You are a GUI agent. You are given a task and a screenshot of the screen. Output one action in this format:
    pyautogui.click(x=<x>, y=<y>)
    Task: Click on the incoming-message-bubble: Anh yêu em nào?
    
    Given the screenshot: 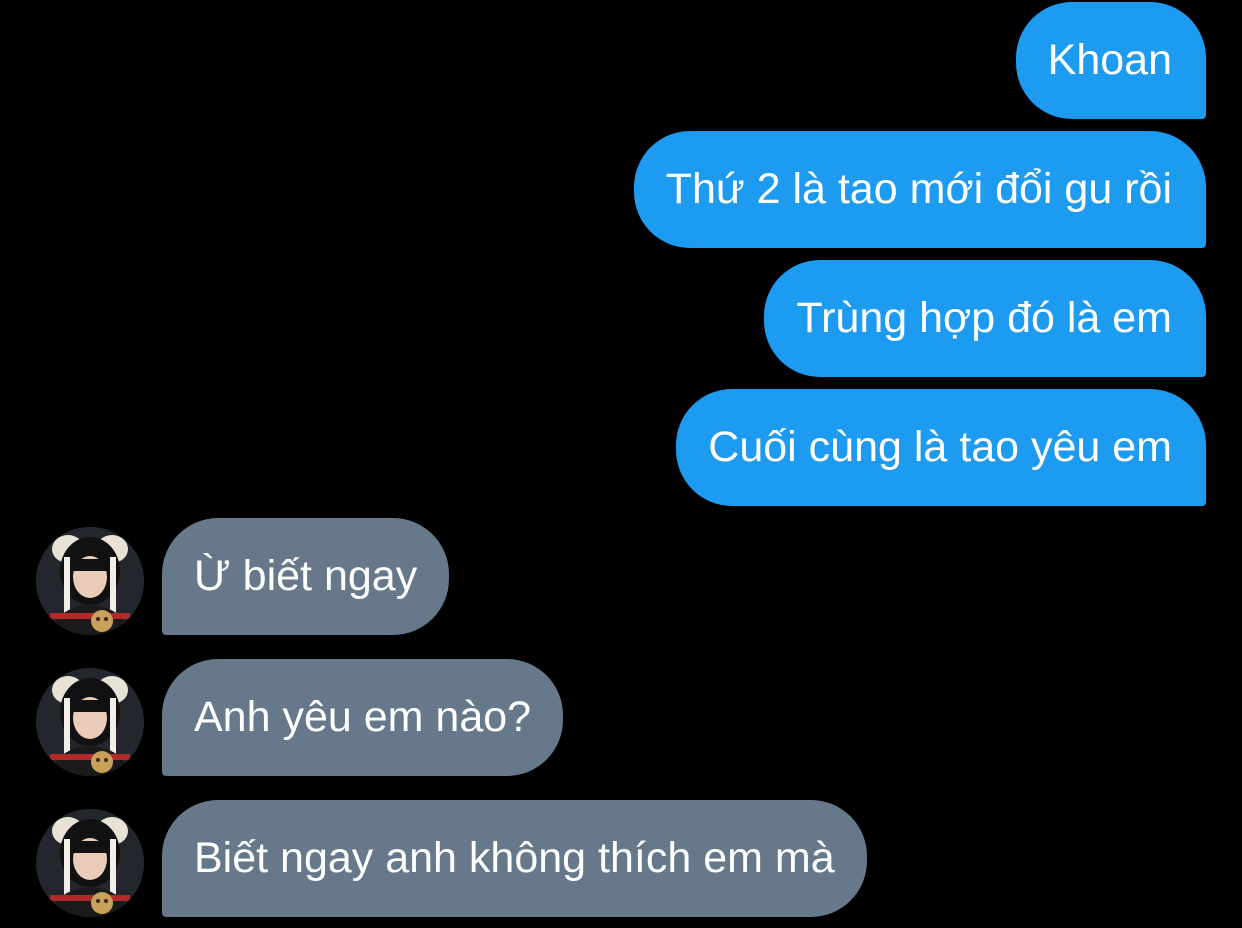 What is the action you would take?
    pyautogui.click(x=363, y=717)
    